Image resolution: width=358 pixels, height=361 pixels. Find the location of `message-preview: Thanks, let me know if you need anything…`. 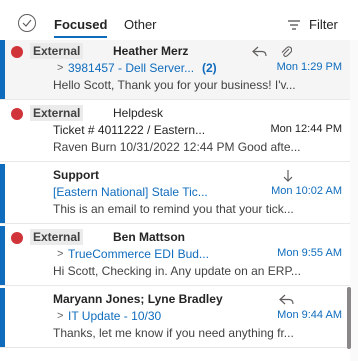

message-preview: Thanks, let me know if you need anything… is located at coordinates (173, 333).